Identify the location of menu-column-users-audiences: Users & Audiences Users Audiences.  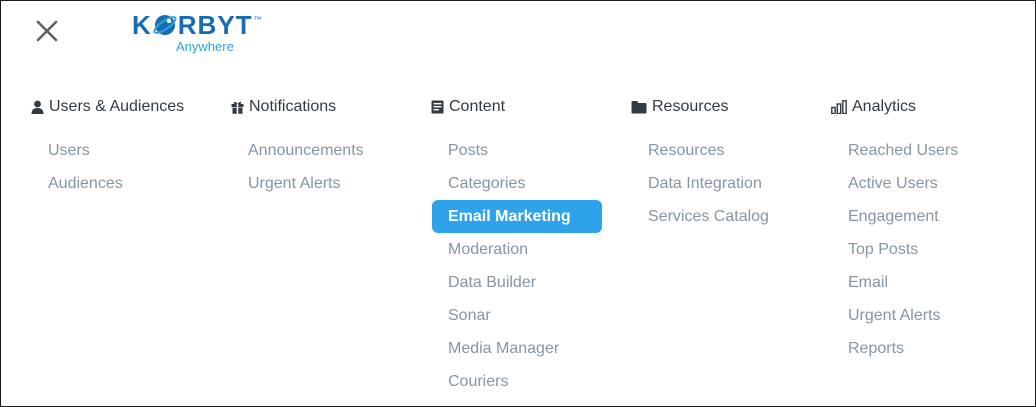
(116, 148).